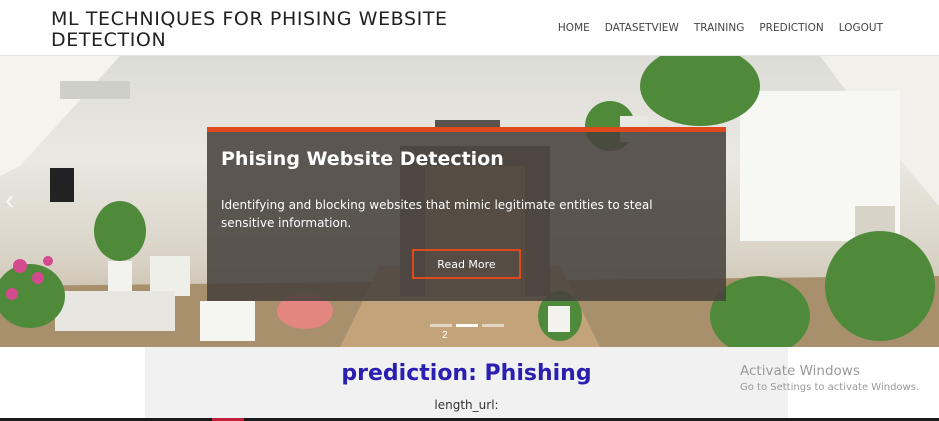 The height and width of the screenshot is (421, 939). What do you see at coordinates (861, 28) in the screenshot?
I see `nav-logout: LOGOUT` at bounding box center [861, 28].